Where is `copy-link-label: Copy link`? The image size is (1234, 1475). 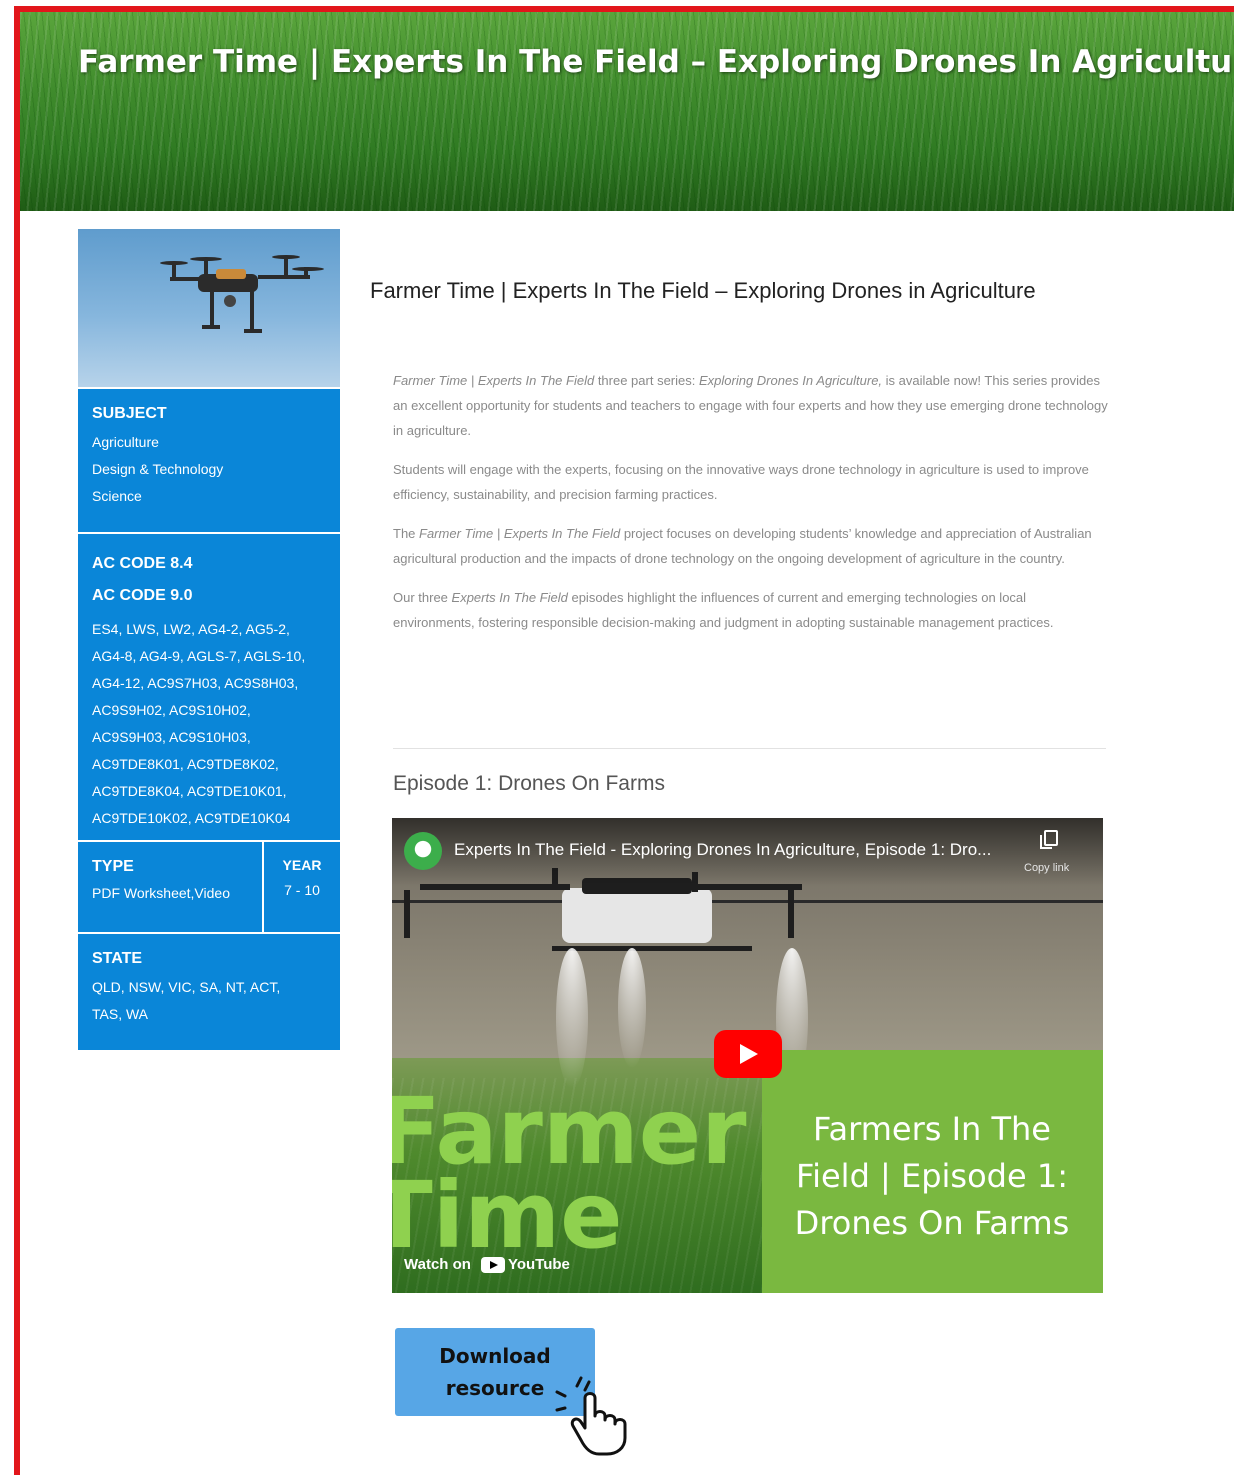
copy-link-label: Copy link is located at coordinates (1046, 868).